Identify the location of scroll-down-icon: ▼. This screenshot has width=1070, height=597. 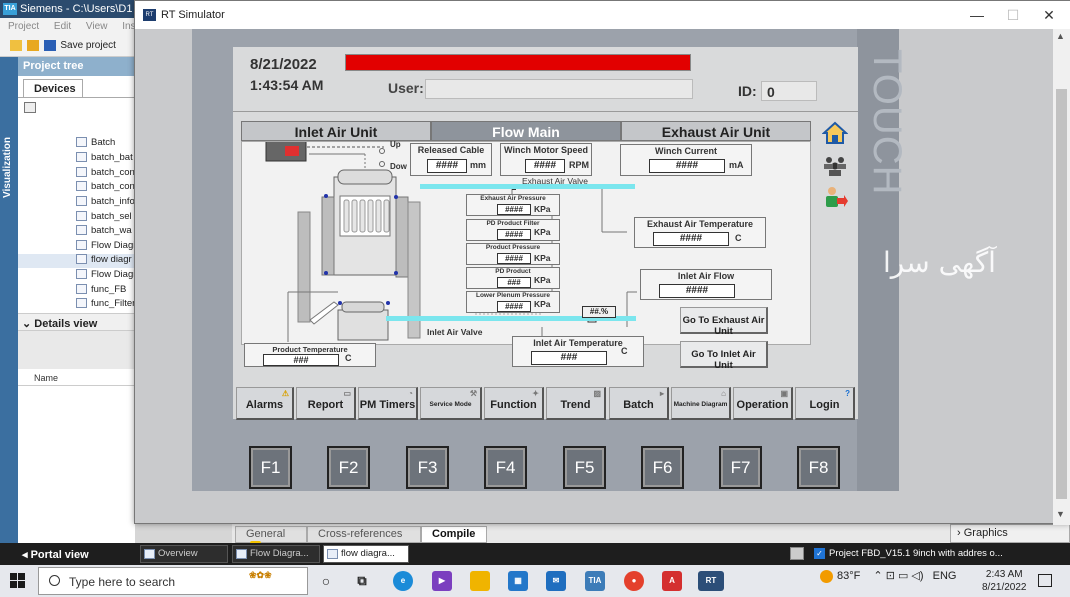
(1060, 514).